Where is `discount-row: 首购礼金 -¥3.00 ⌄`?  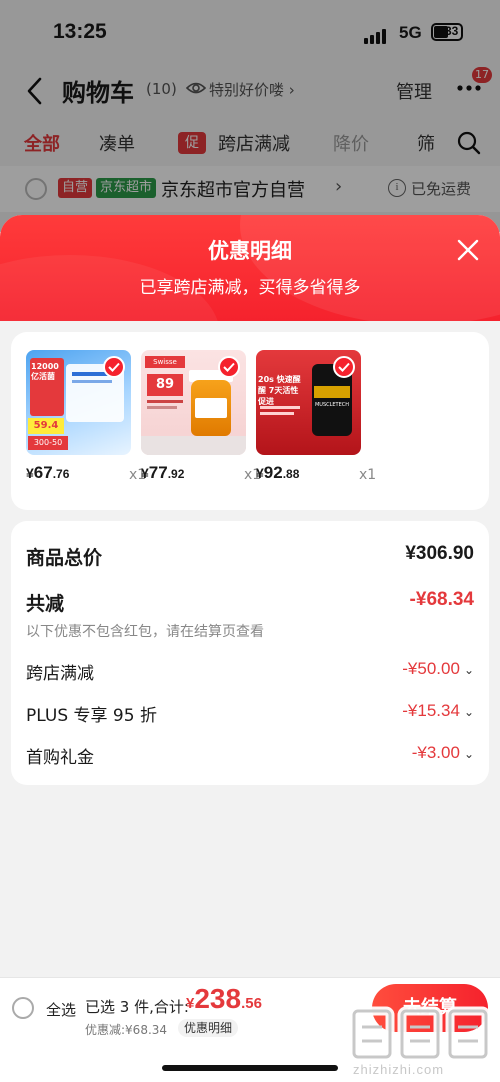 discount-row: 首购礼金 -¥3.00 ⌄ is located at coordinates (250, 755).